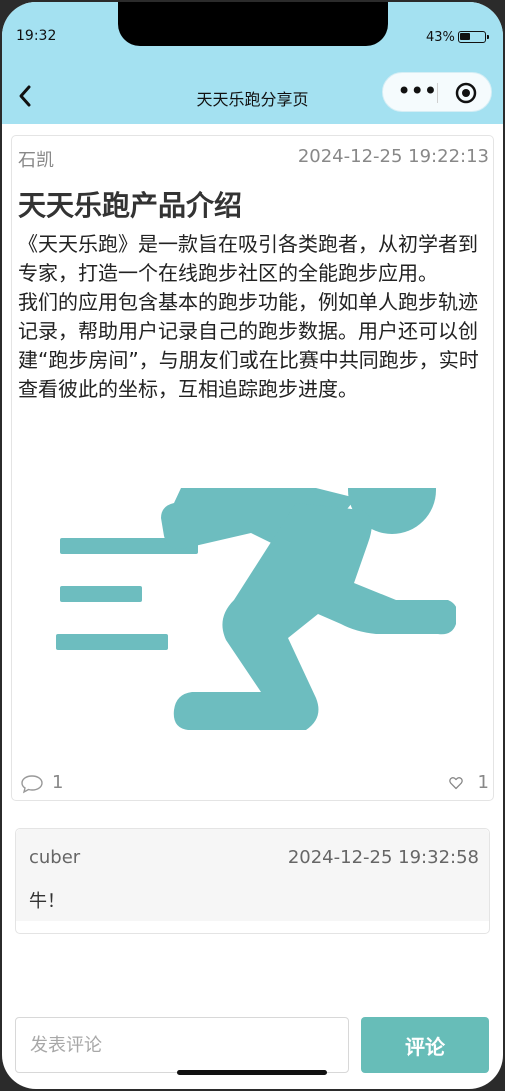 The height and width of the screenshot is (1091, 505). Describe the element at coordinates (32, 784) in the screenshot. I see `comment-bubble-icon` at that location.